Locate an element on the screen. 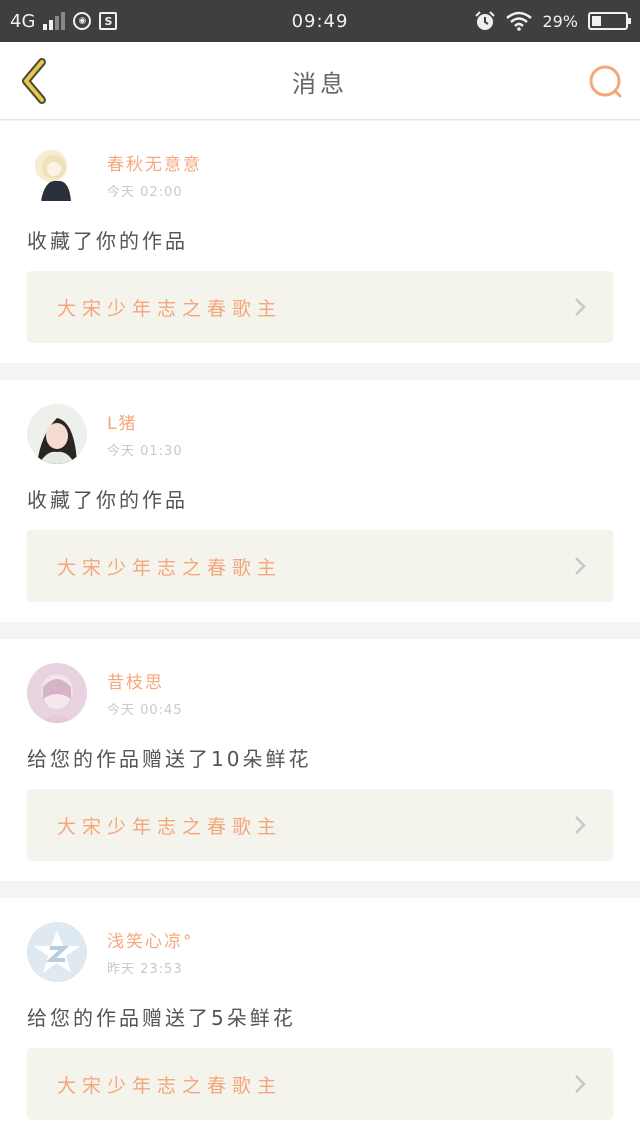 The width and height of the screenshot is (640, 1140). message-time: 今天 00:45 is located at coordinates (145, 710).